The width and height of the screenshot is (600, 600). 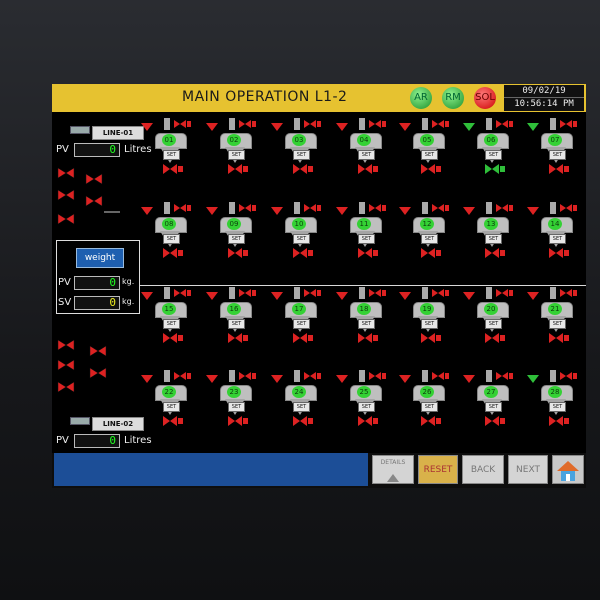 I want to click on silo-07: 07, so click(x=556, y=148).